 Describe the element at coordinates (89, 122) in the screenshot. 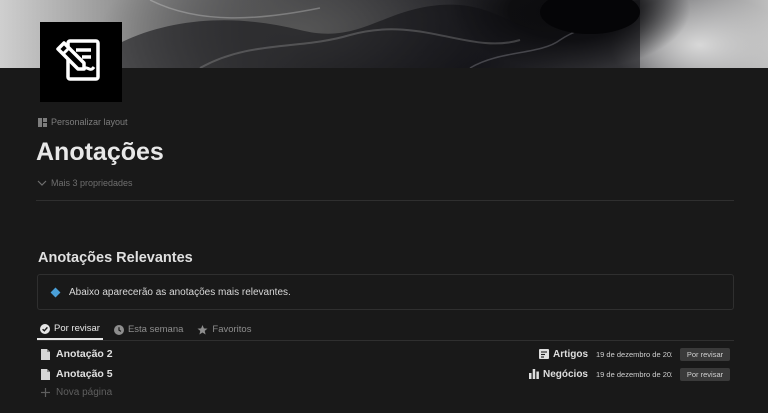

I see `customize-layout-label: Personalizar layout` at that location.